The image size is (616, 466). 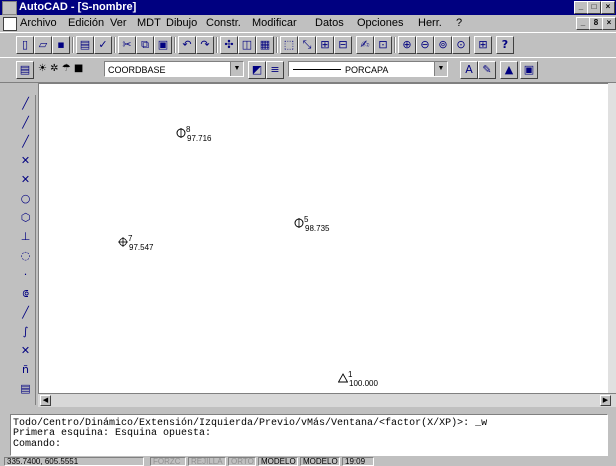 What do you see at coordinates (9, 8) in the screenshot?
I see `autocad-app-icon` at bounding box center [9, 8].